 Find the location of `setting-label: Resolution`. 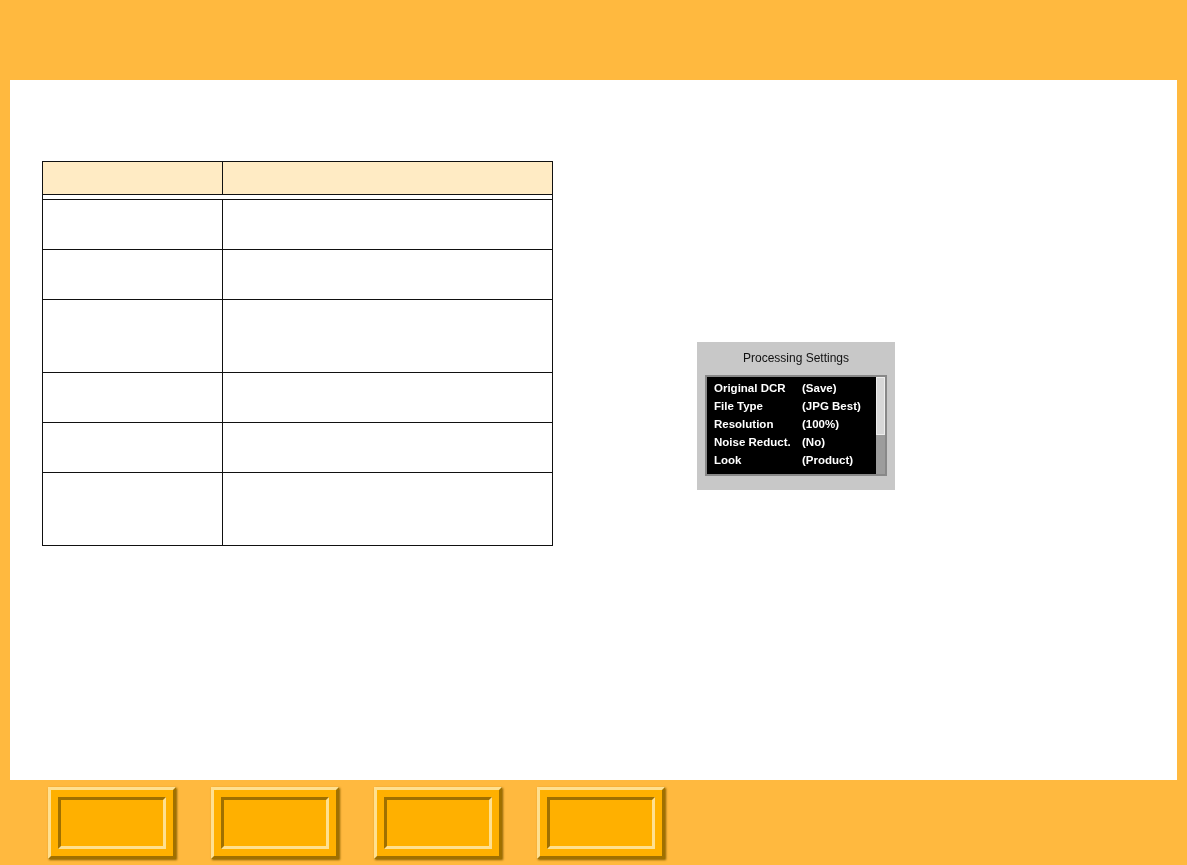

setting-label: Resolution is located at coordinates (744, 424).